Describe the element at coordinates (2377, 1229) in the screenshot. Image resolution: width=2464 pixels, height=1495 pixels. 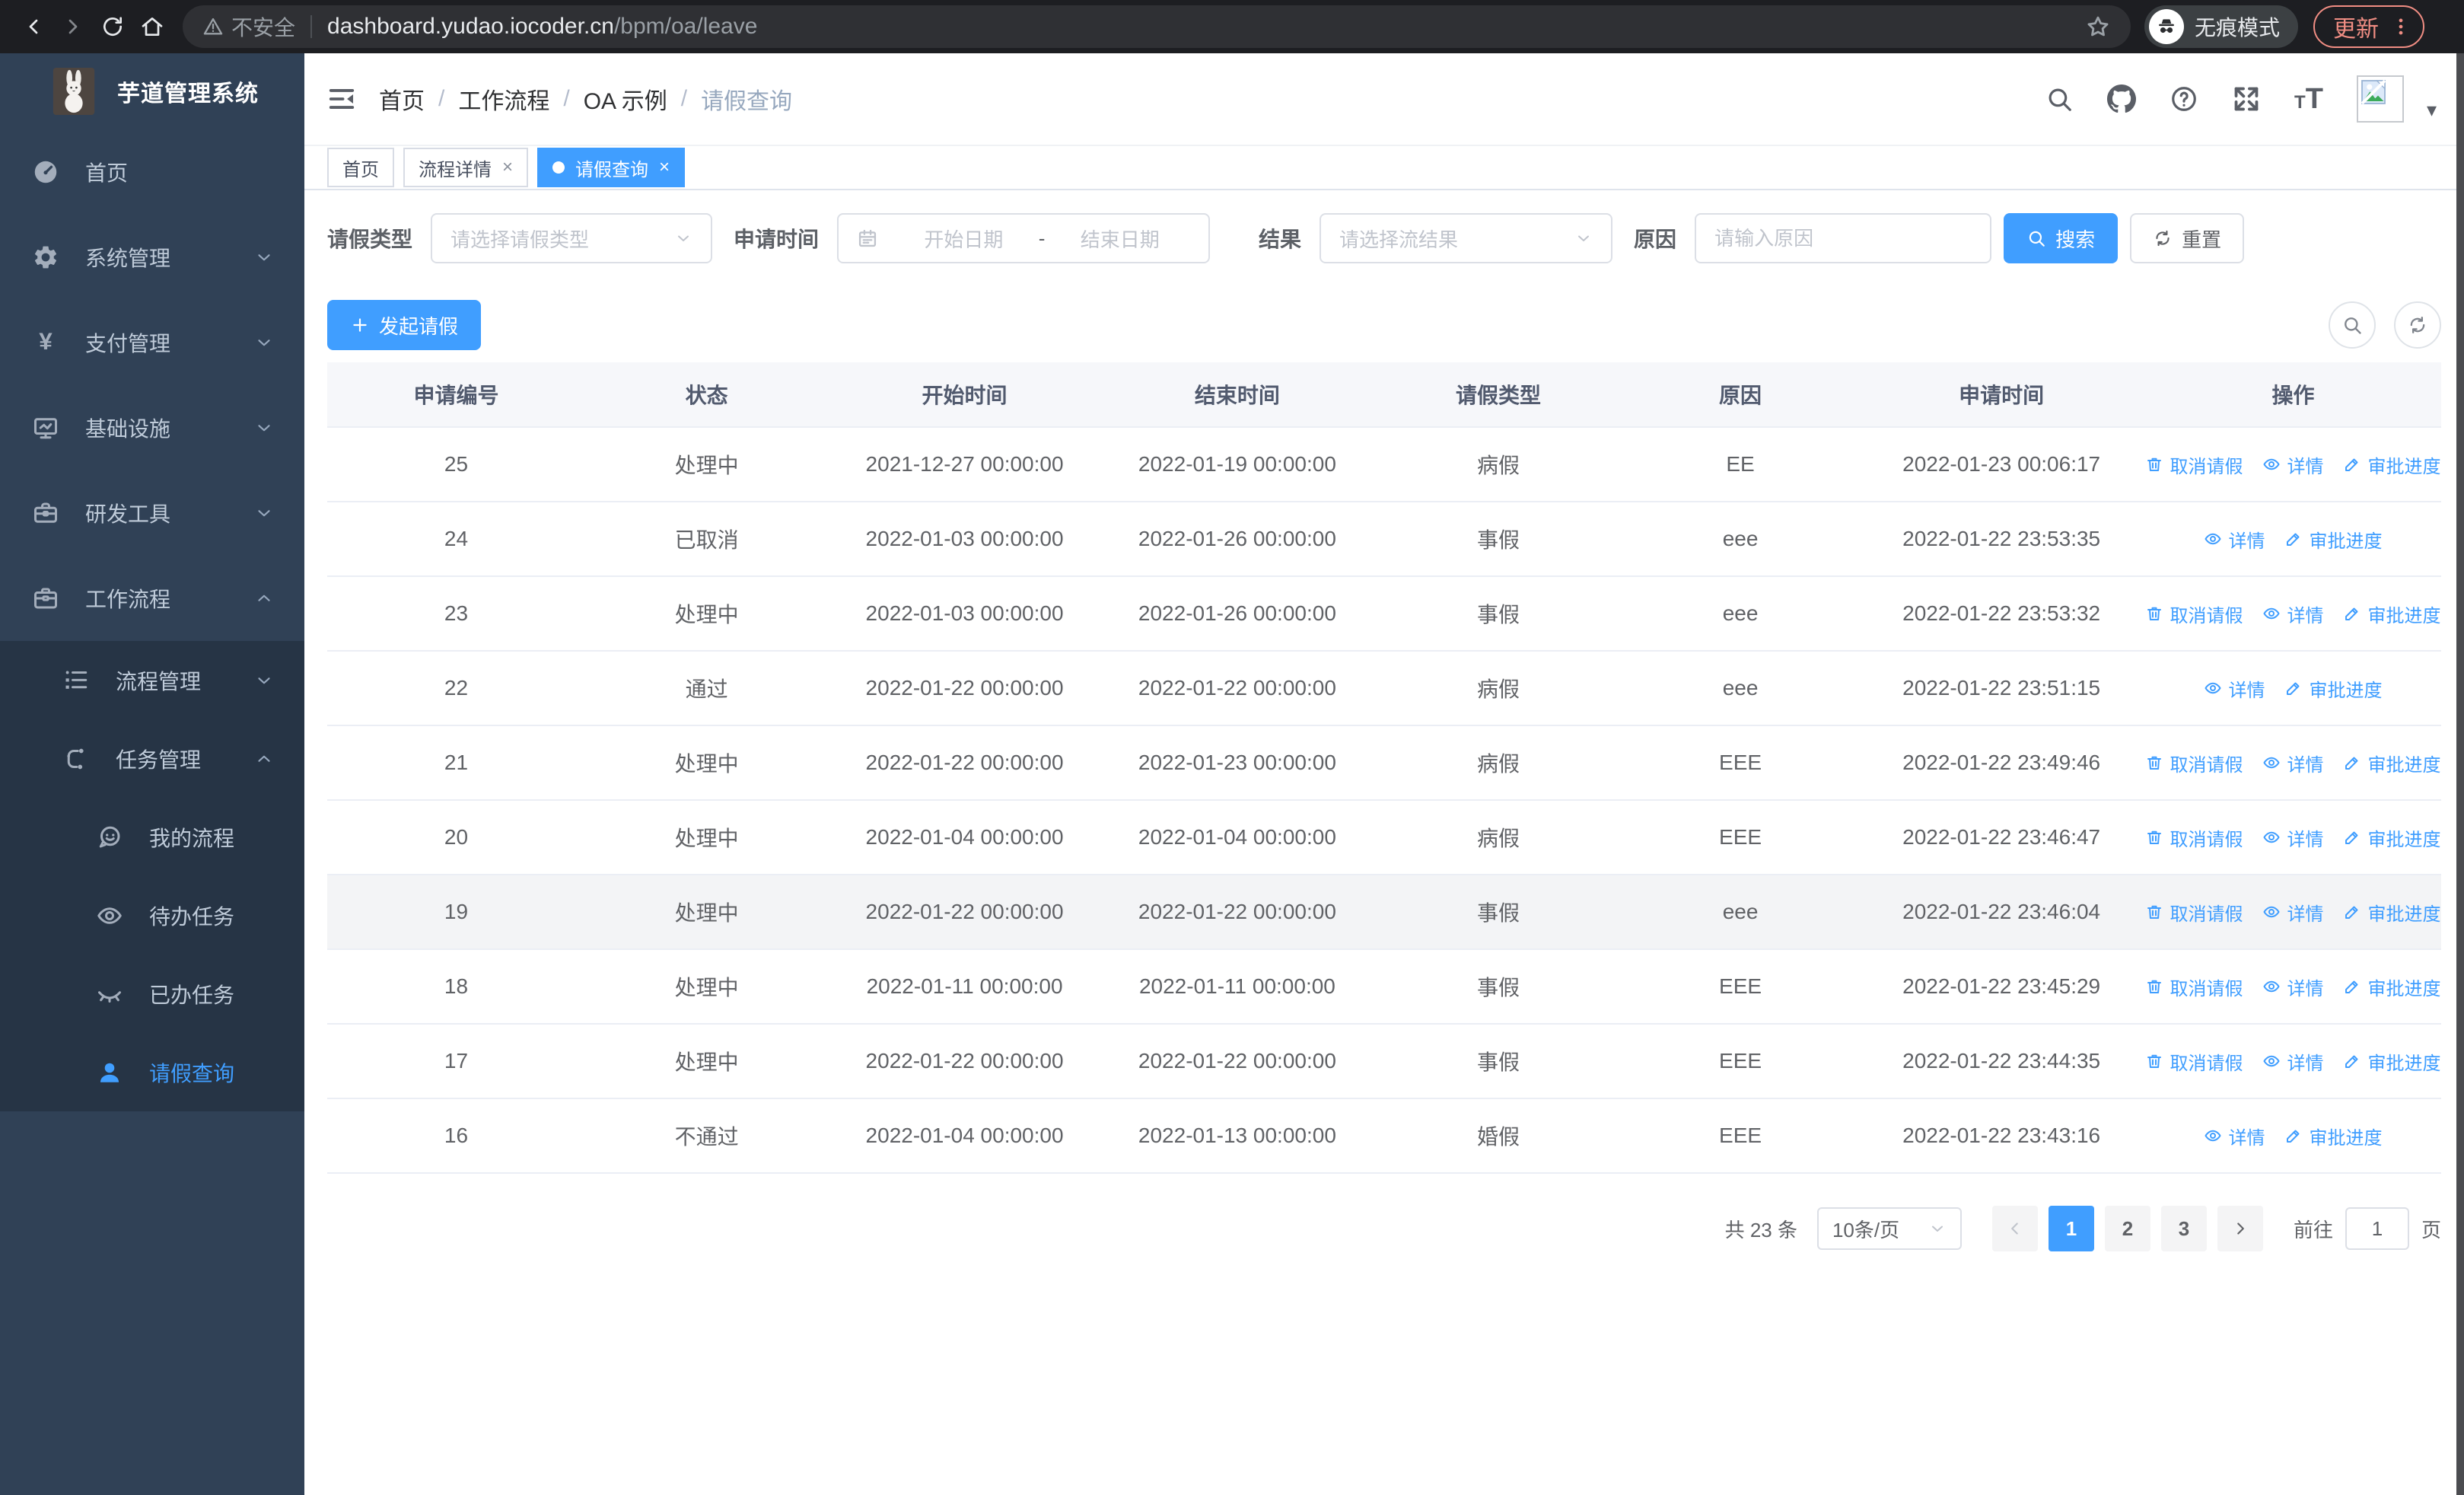
I see `goto-page-input` at that location.